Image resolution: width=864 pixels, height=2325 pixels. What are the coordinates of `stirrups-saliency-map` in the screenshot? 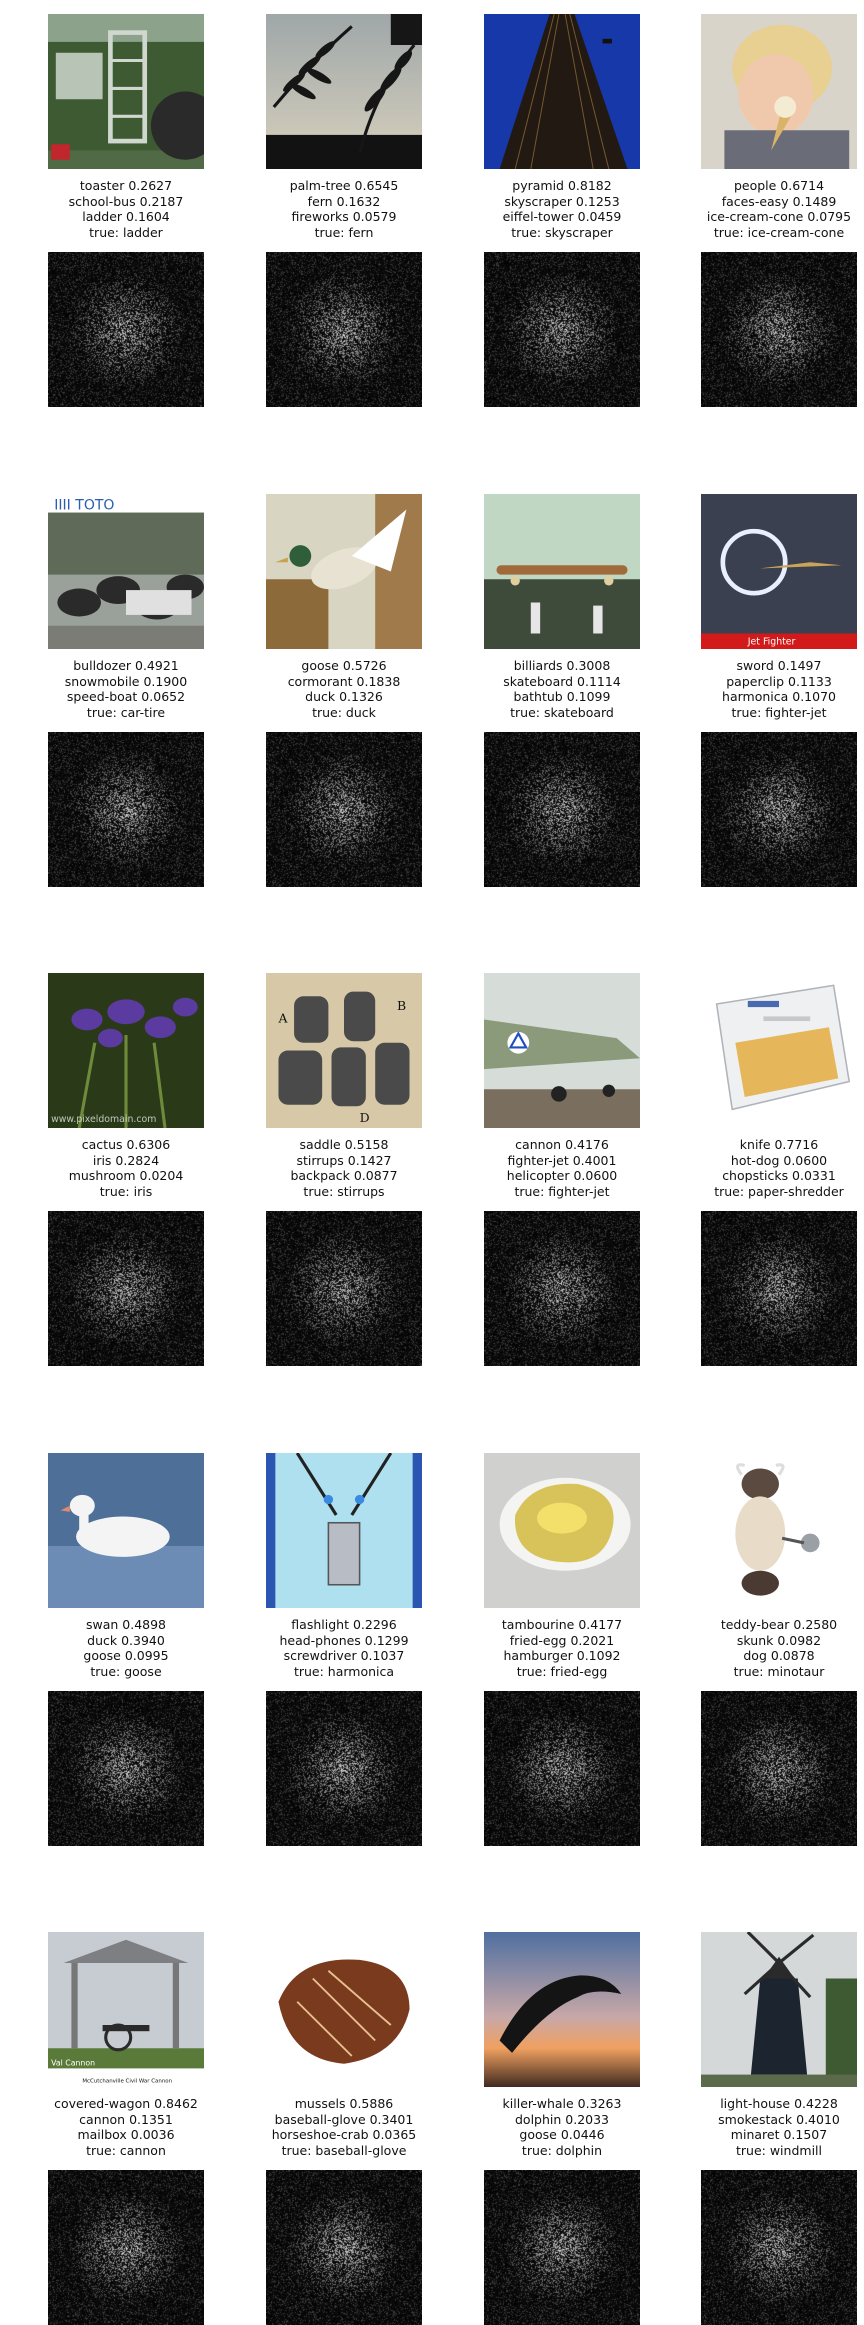 It's located at (344, 1288).